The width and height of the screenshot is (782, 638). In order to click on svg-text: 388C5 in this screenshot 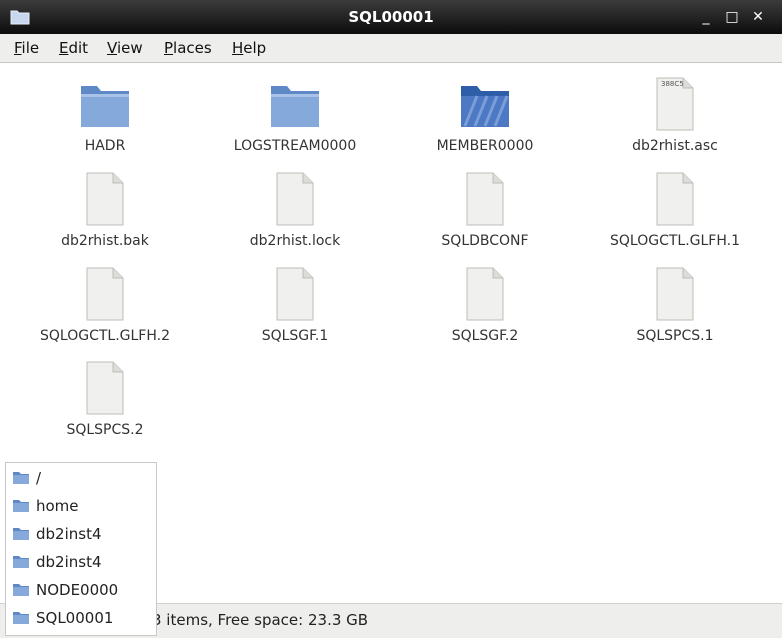, I will do `click(672, 84)`.